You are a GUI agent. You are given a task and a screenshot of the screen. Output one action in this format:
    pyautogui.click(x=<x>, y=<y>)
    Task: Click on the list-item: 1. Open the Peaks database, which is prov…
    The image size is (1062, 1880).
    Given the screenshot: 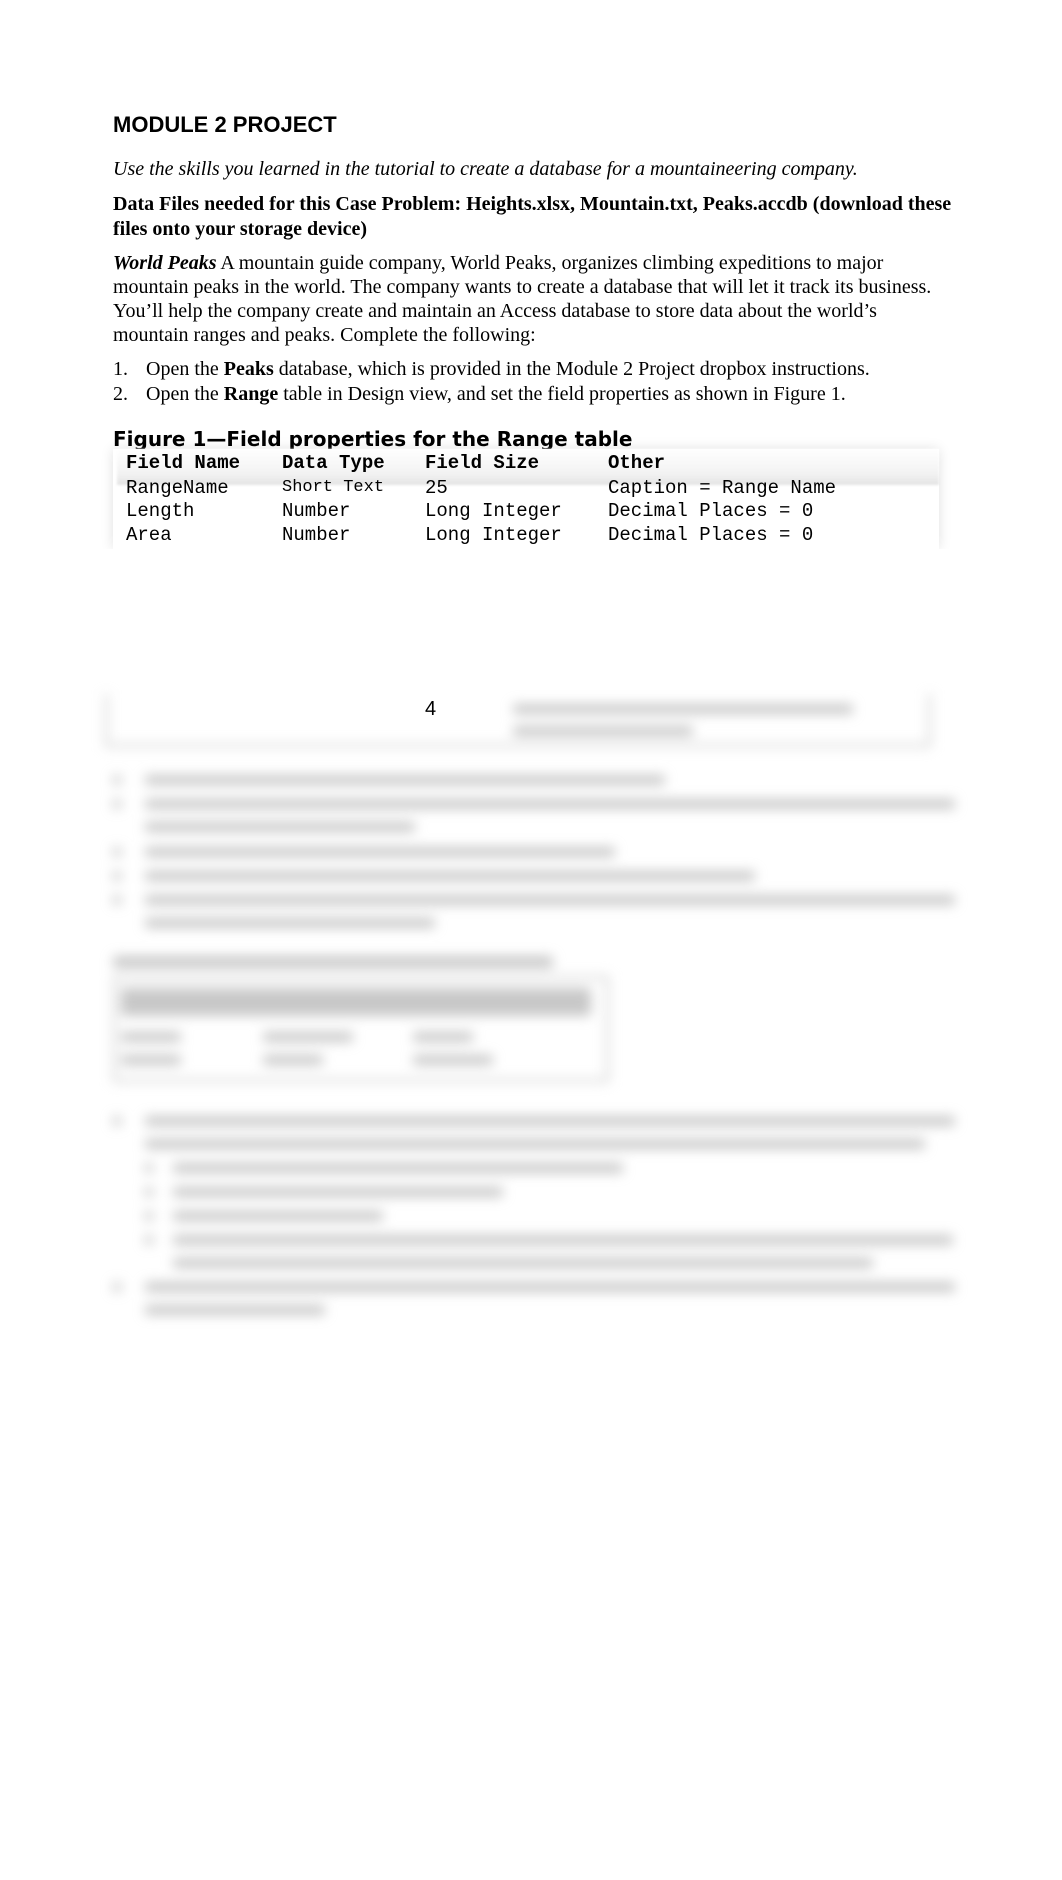 What is the action you would take?
    pyautogui.click(x=491, y=369)
    